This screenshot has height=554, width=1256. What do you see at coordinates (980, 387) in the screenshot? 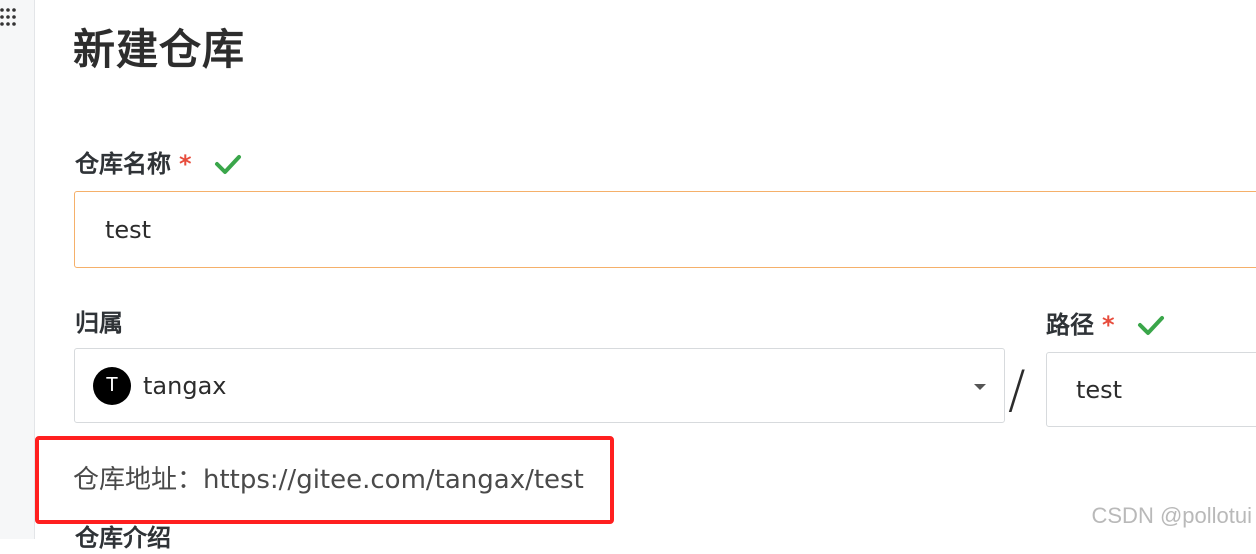
I see `chevron-down-icon` at bounding box center [980, 387].